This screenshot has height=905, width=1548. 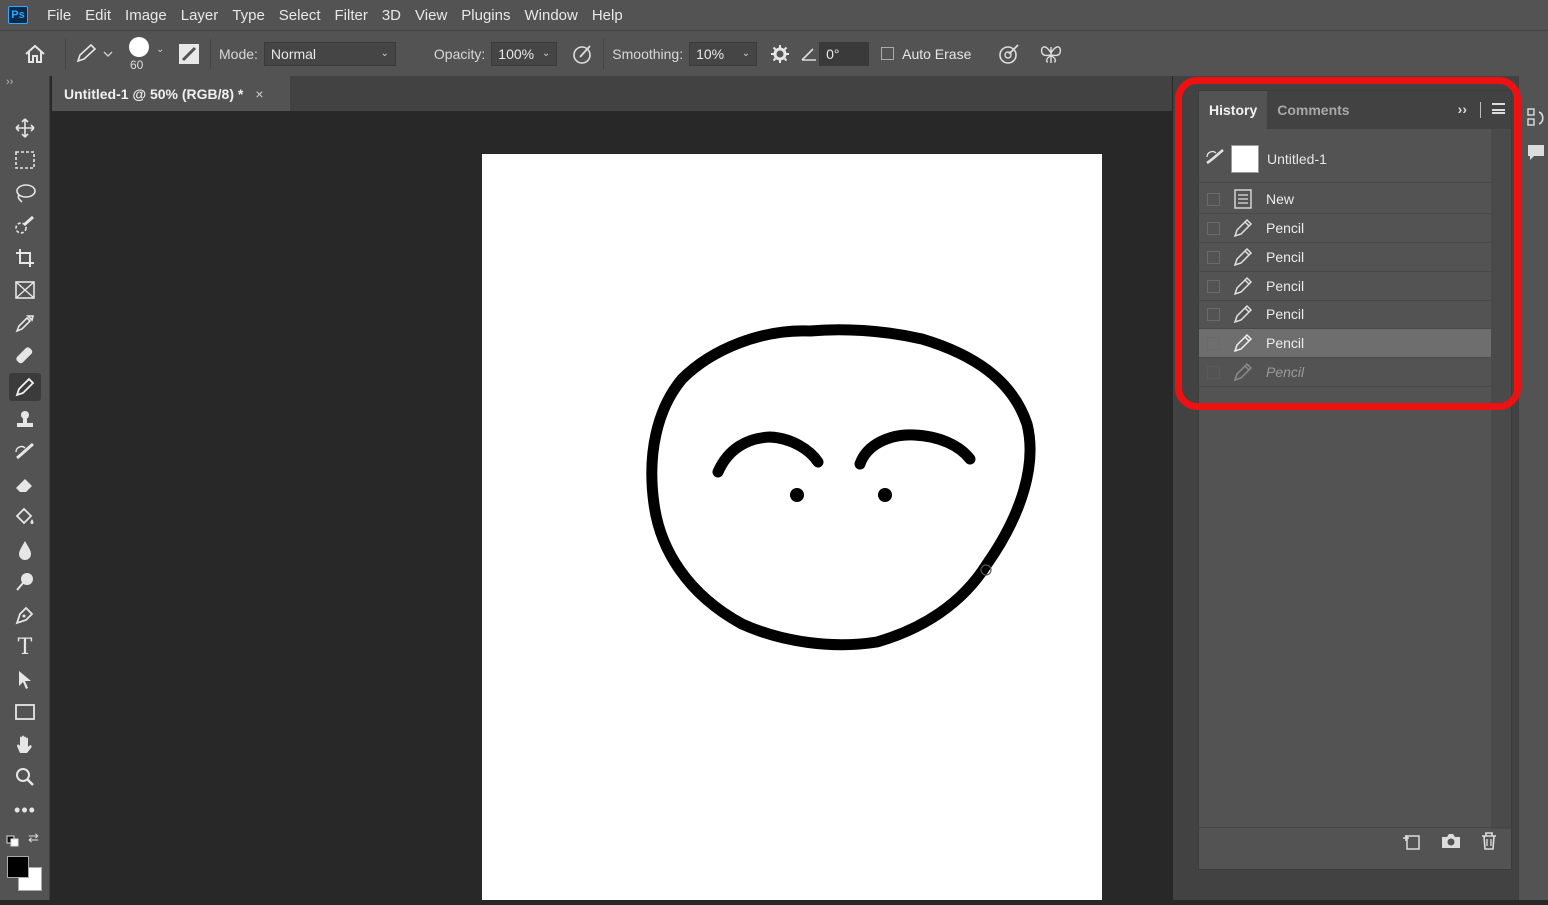 What do you see at coordinates (1233, 110) in the screenshot?
I see `tab-history: History` at bounding box center [1233, 110].